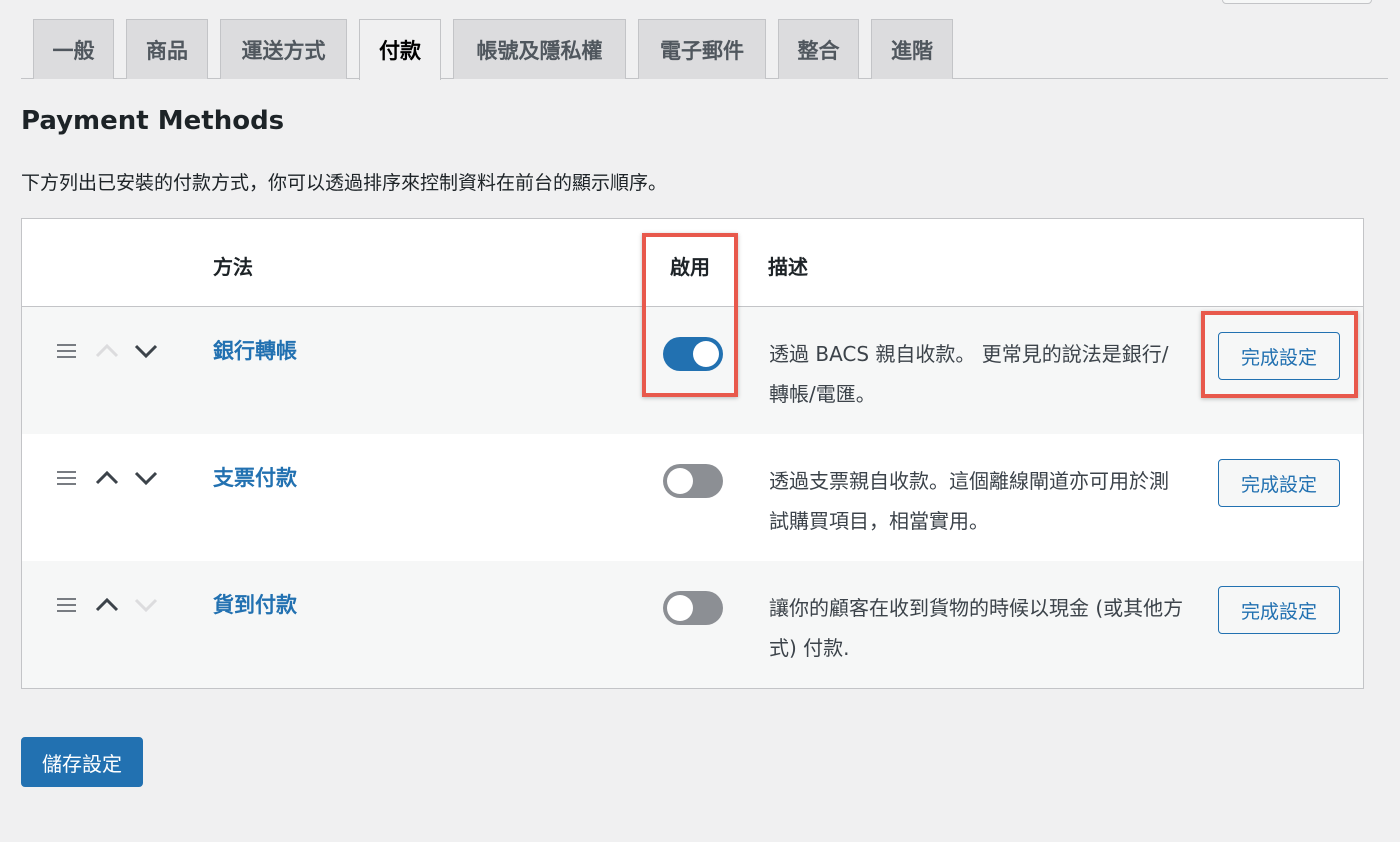 This screenshot has height=842, width=1400. Describe the element at coordinates (976, 628) in the screenshot. I see `method-description: 讓你的顧客在收到貨物的時候以現金 (或其他方式) 付款.` at that location.